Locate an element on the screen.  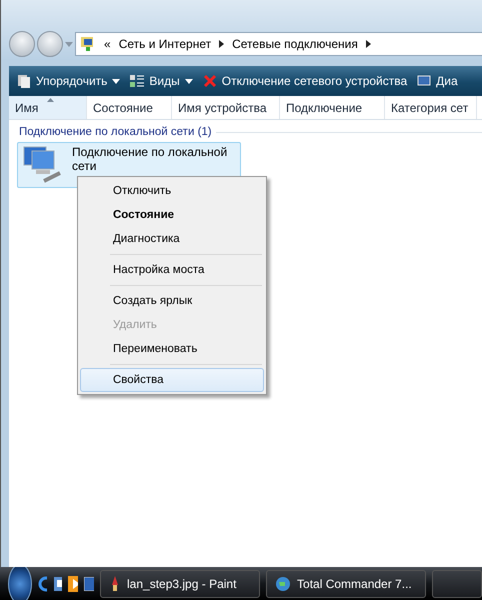
toolbar-button: Упорядочить is located at coordinates (68, 81).